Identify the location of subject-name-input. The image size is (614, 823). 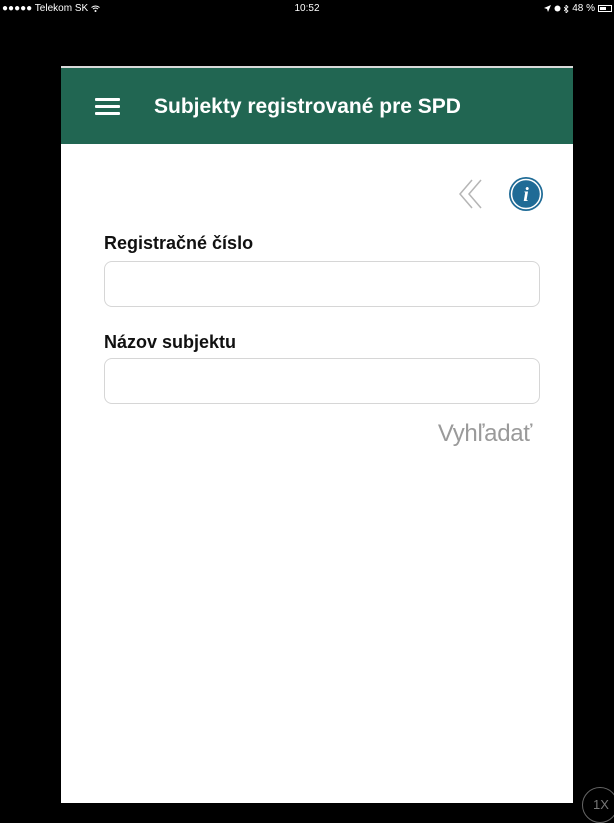
(322, 381).